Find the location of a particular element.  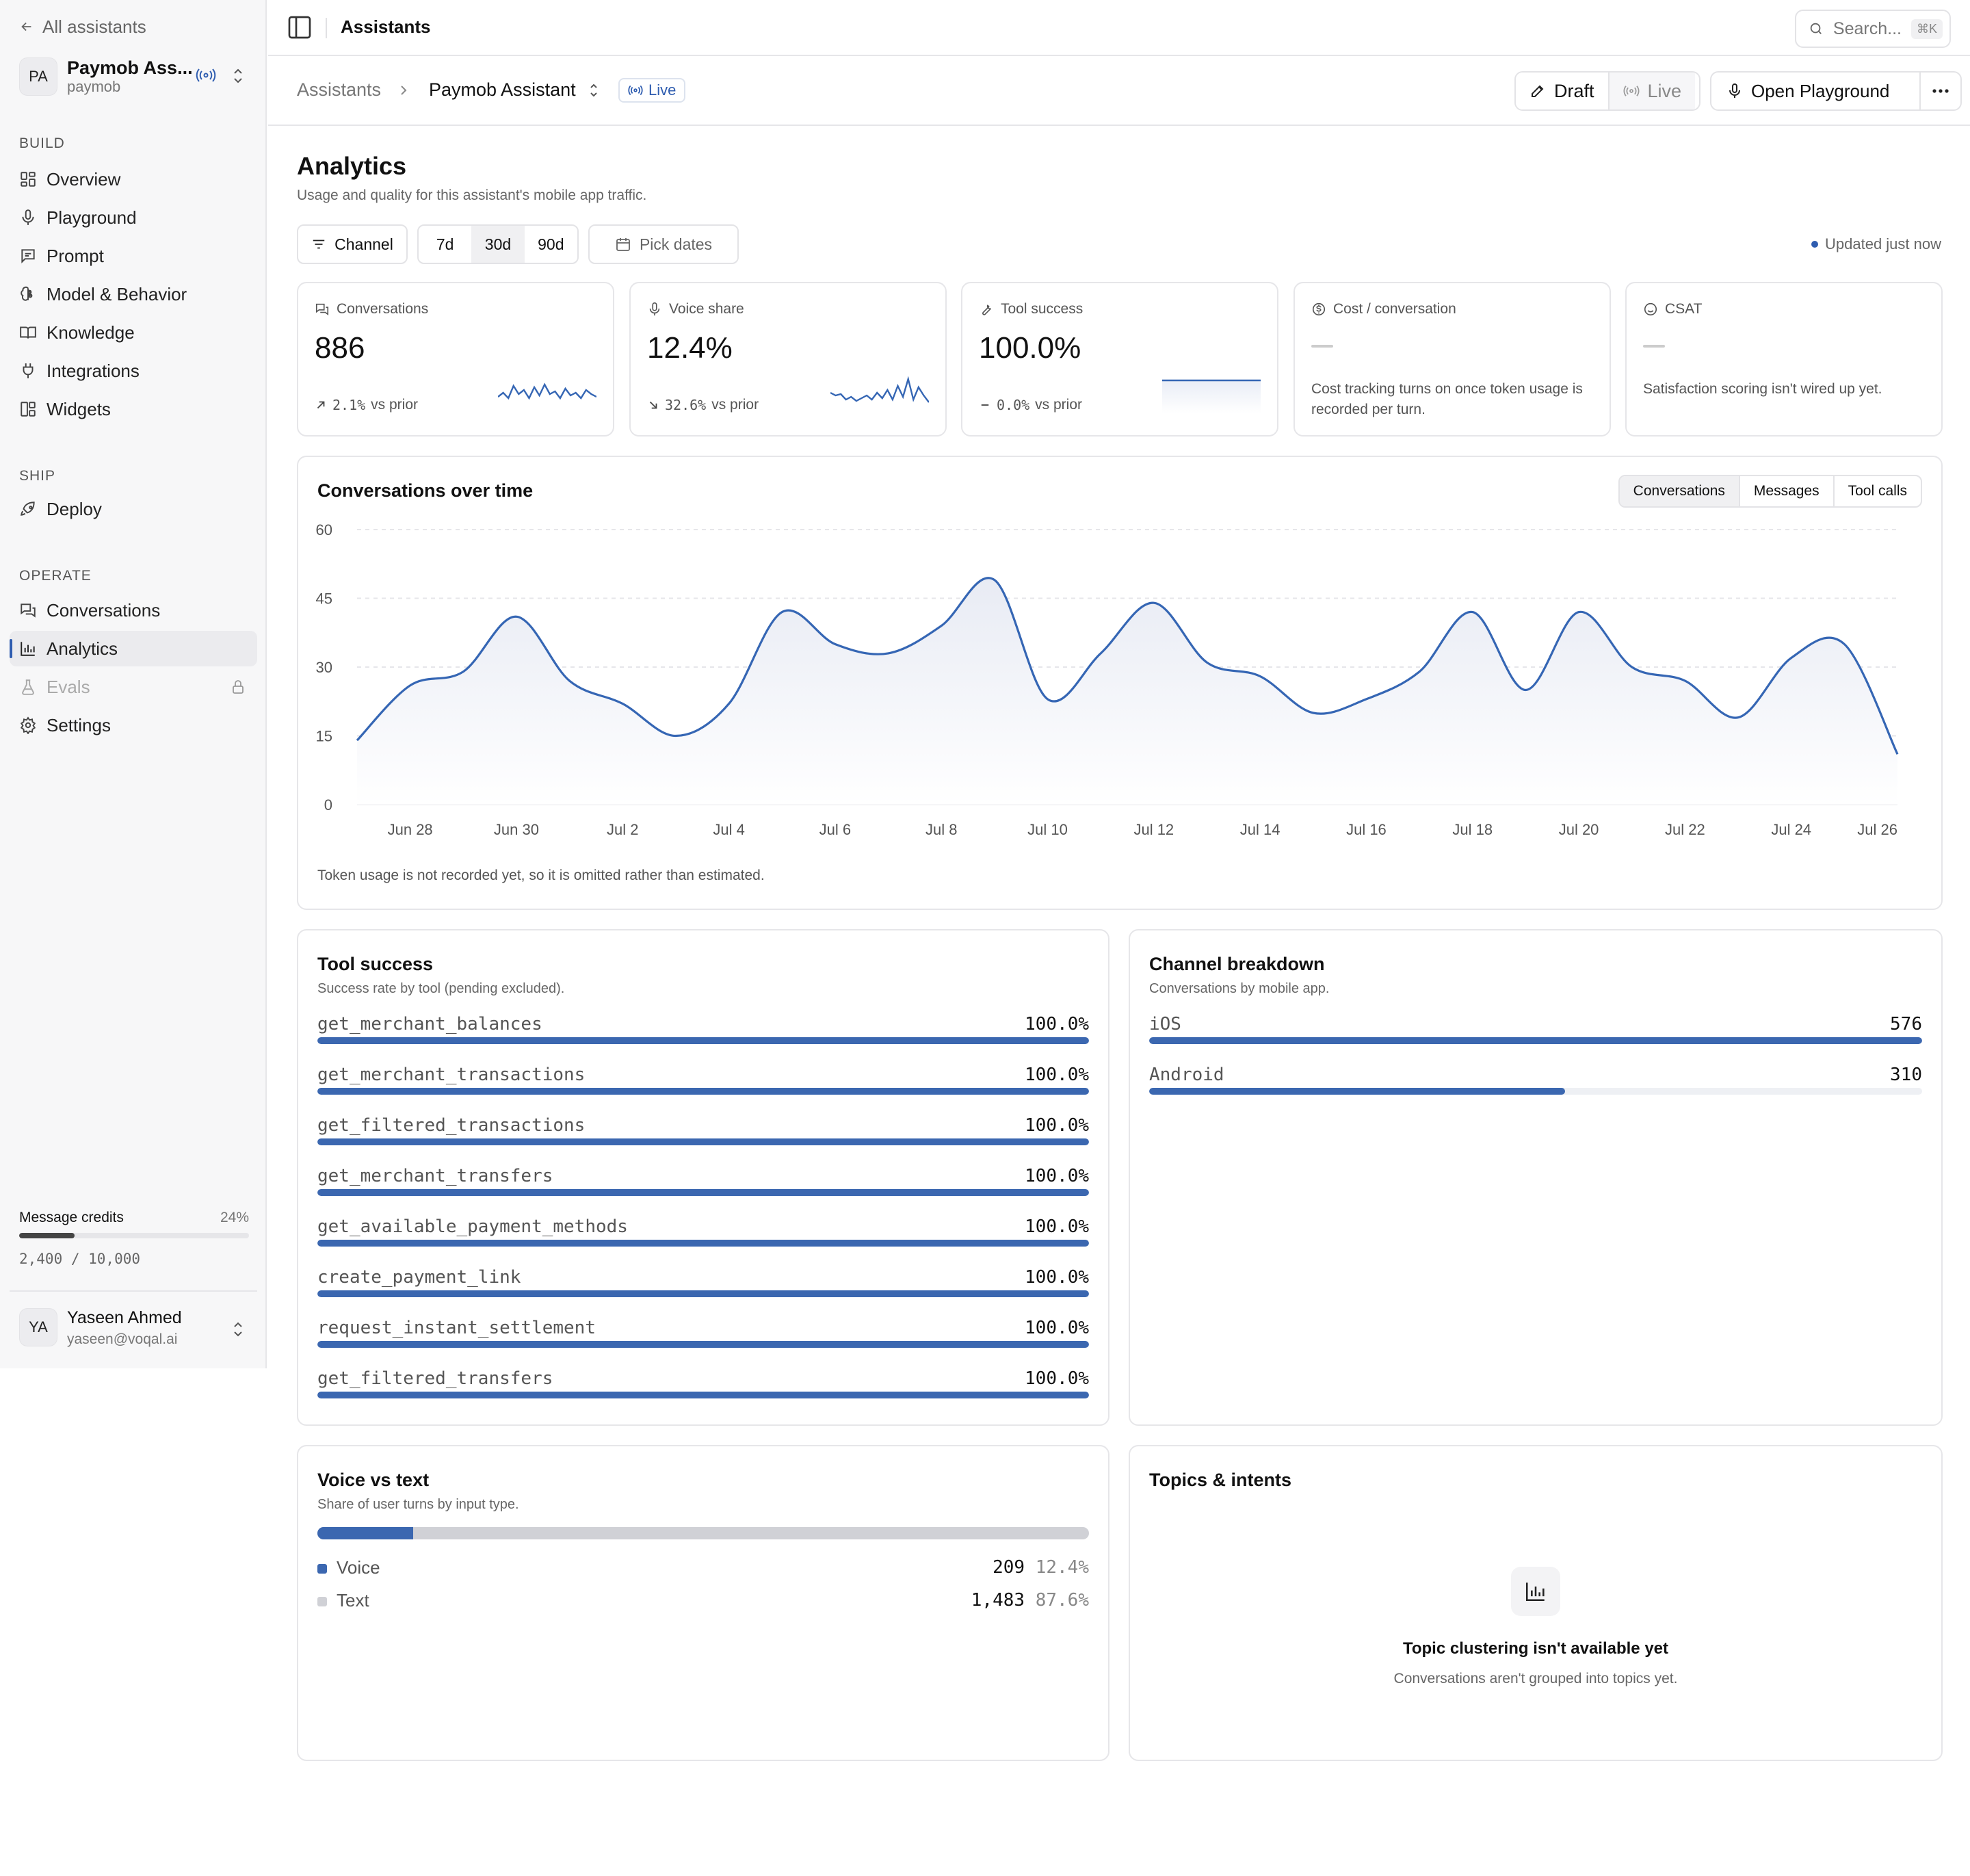

legend-value: 209 12.4% is located at coordinates (1041, 1567).